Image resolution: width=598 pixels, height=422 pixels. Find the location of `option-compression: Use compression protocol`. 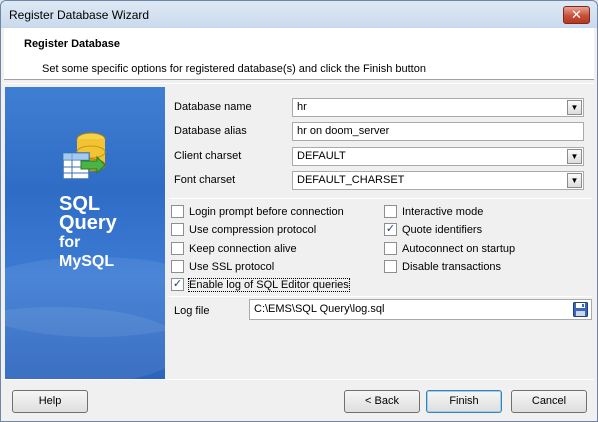

option-compression: Use compression protocol is located at coordinates (243, 229).